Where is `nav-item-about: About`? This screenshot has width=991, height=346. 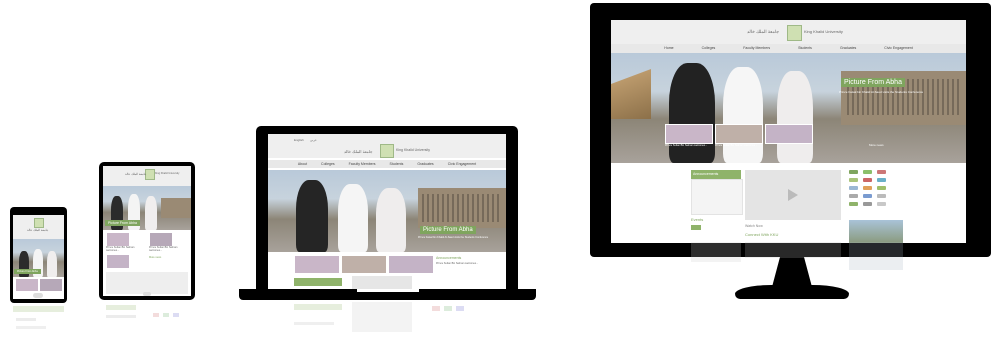
nav-item-about: About is located at coordinates (302, 164).